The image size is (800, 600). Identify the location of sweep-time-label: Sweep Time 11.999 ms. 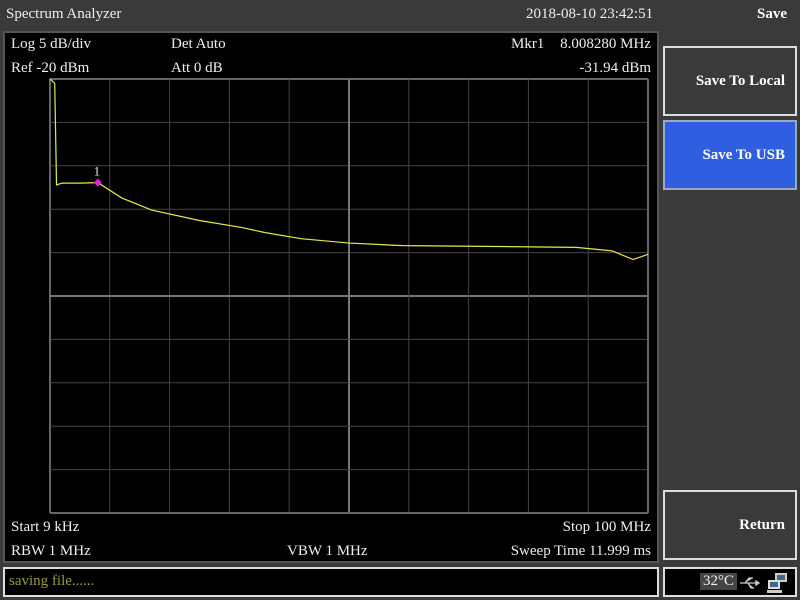
(580, 551).